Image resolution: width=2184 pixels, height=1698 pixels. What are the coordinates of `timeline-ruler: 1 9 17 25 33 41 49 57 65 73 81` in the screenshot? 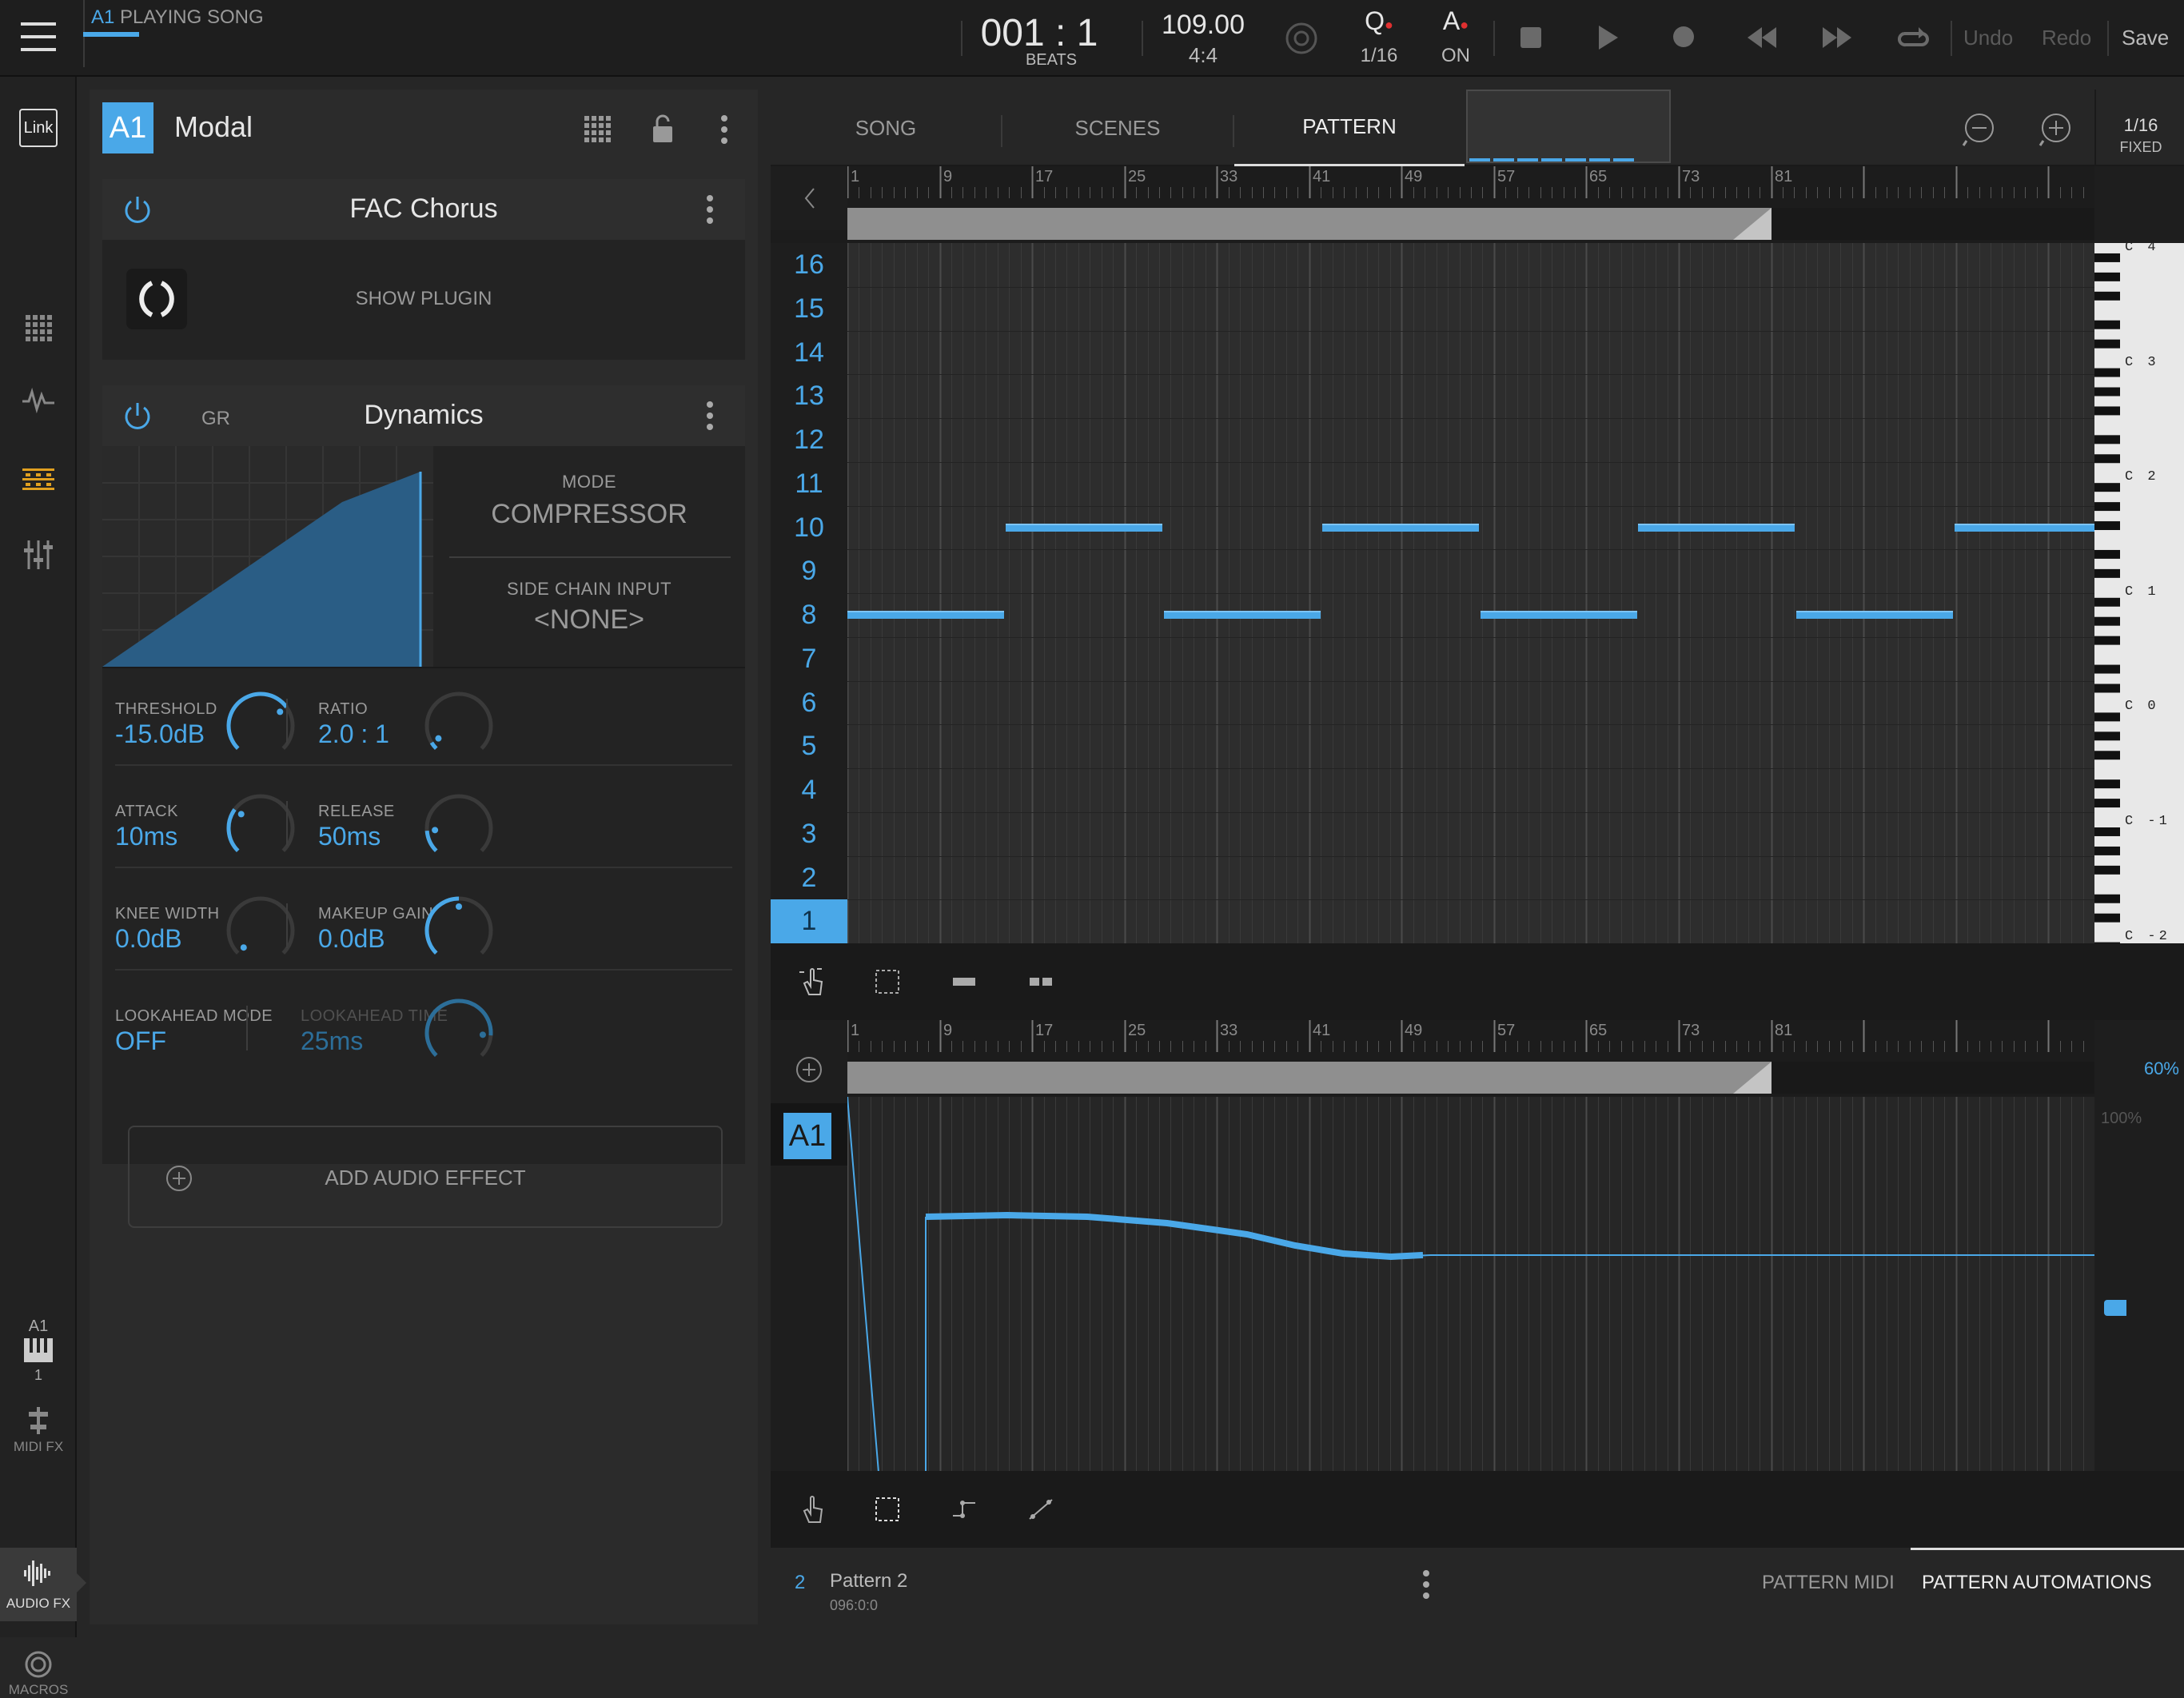 It's located at (1470, 182).